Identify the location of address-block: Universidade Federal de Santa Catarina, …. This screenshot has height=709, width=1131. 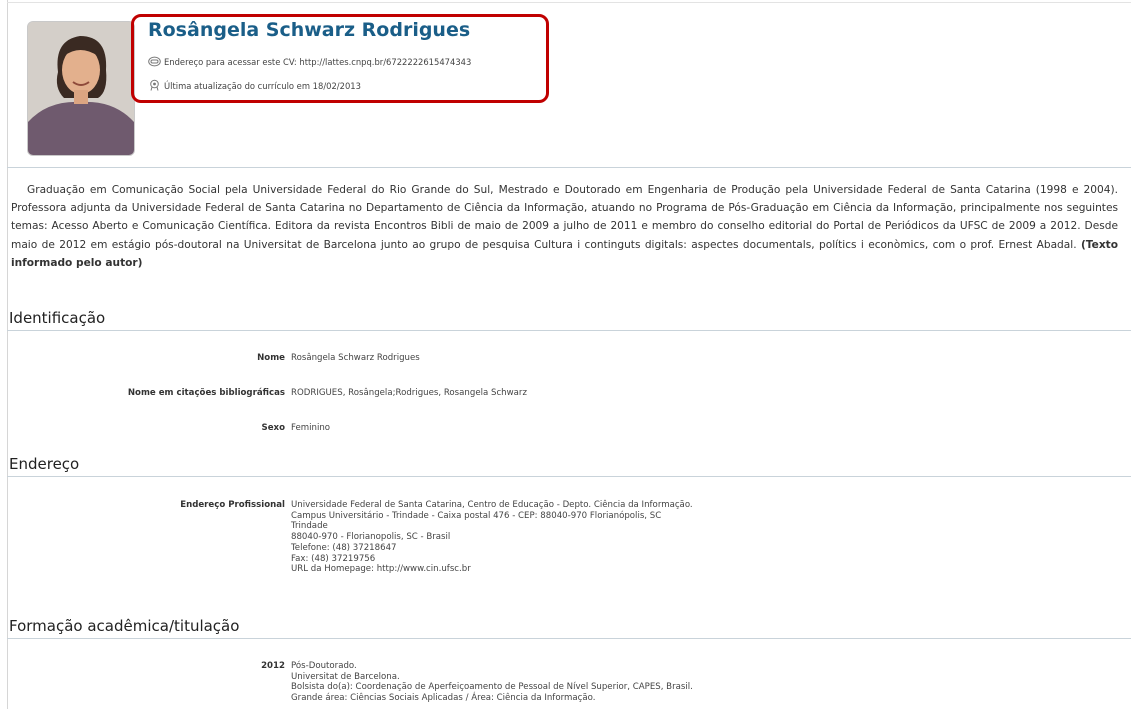
(492, 537).